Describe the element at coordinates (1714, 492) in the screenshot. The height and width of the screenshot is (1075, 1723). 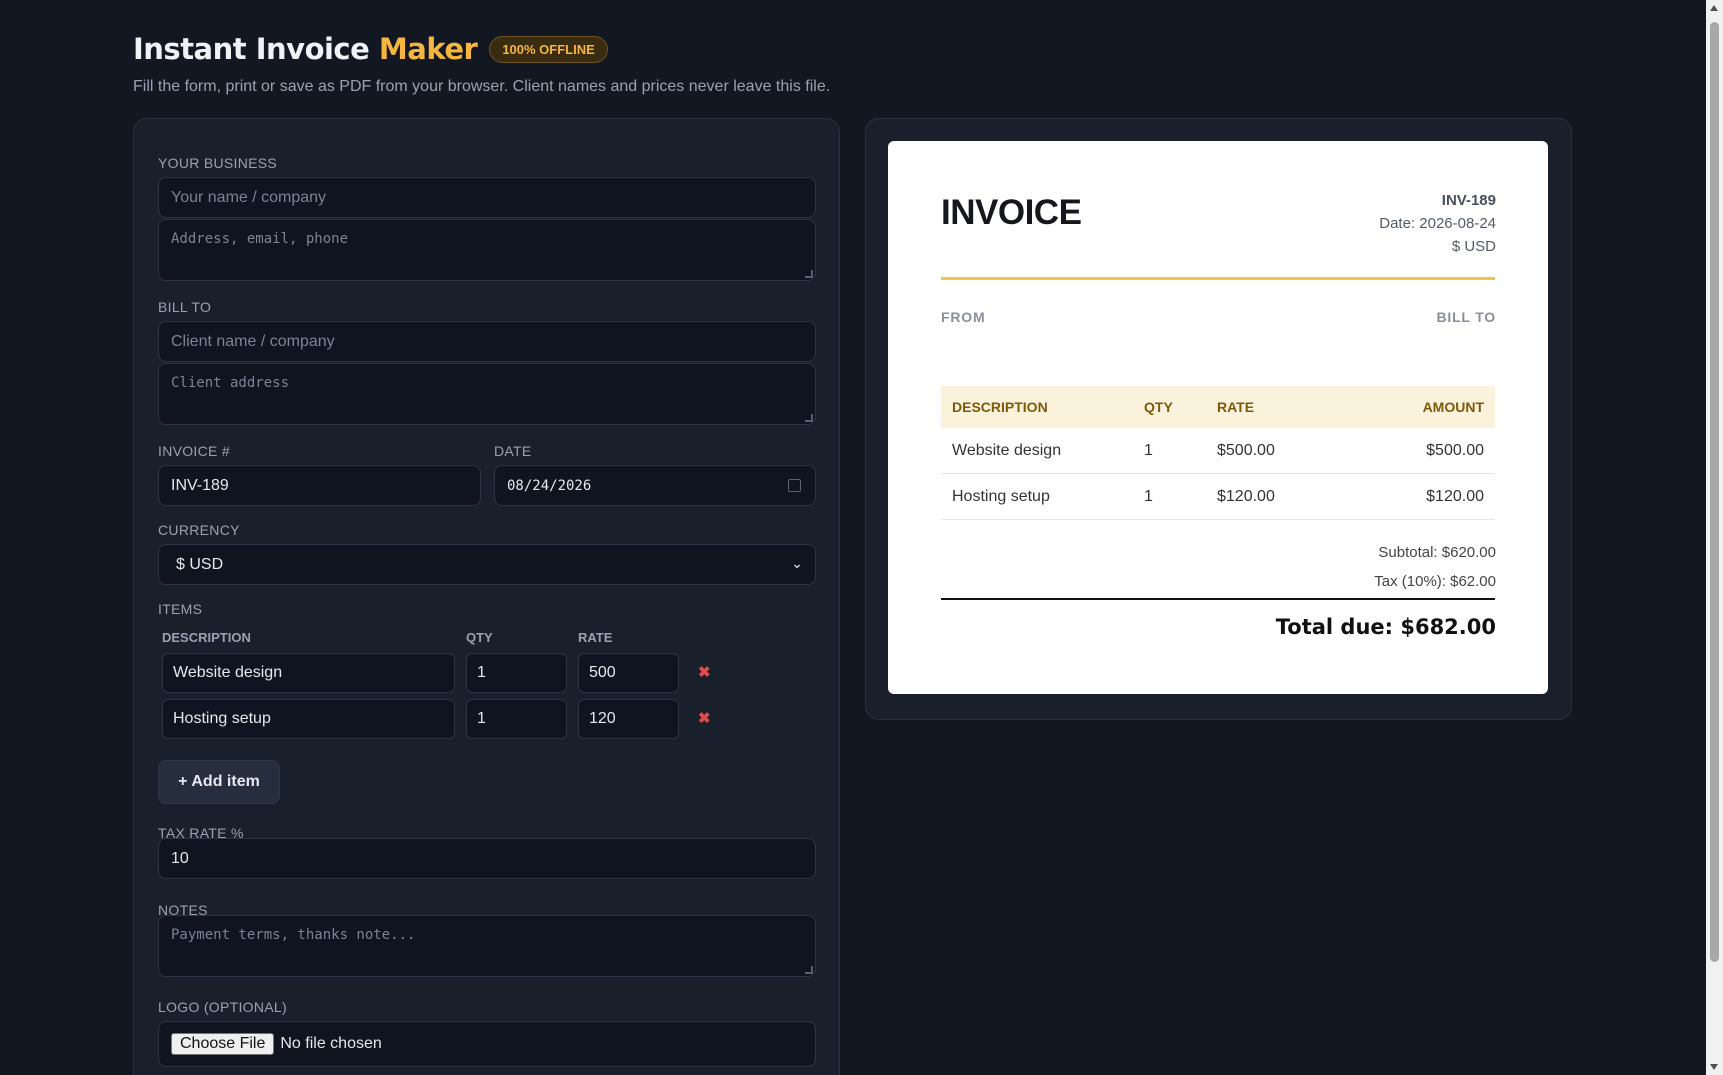
I see `scrollbar-thumb` at that location.